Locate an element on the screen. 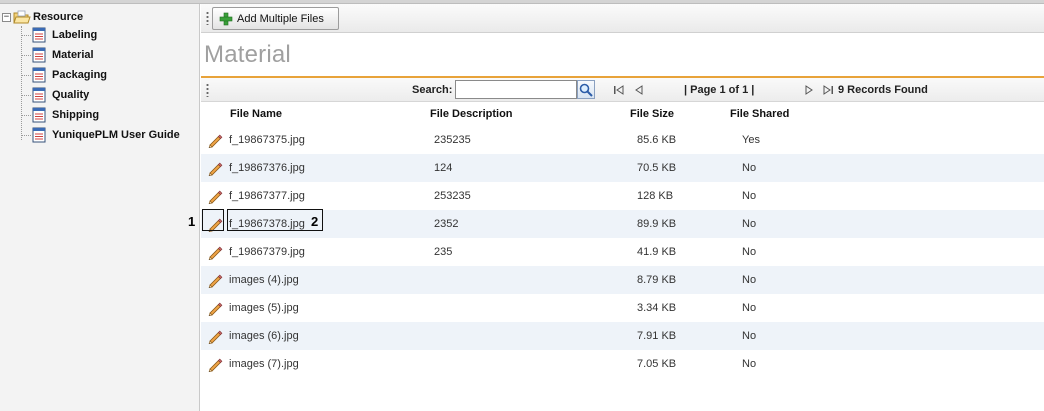 This screenshot has width=1044, height=411. file-name-cell: images (6).jpg is located at coordinates (264, 336).